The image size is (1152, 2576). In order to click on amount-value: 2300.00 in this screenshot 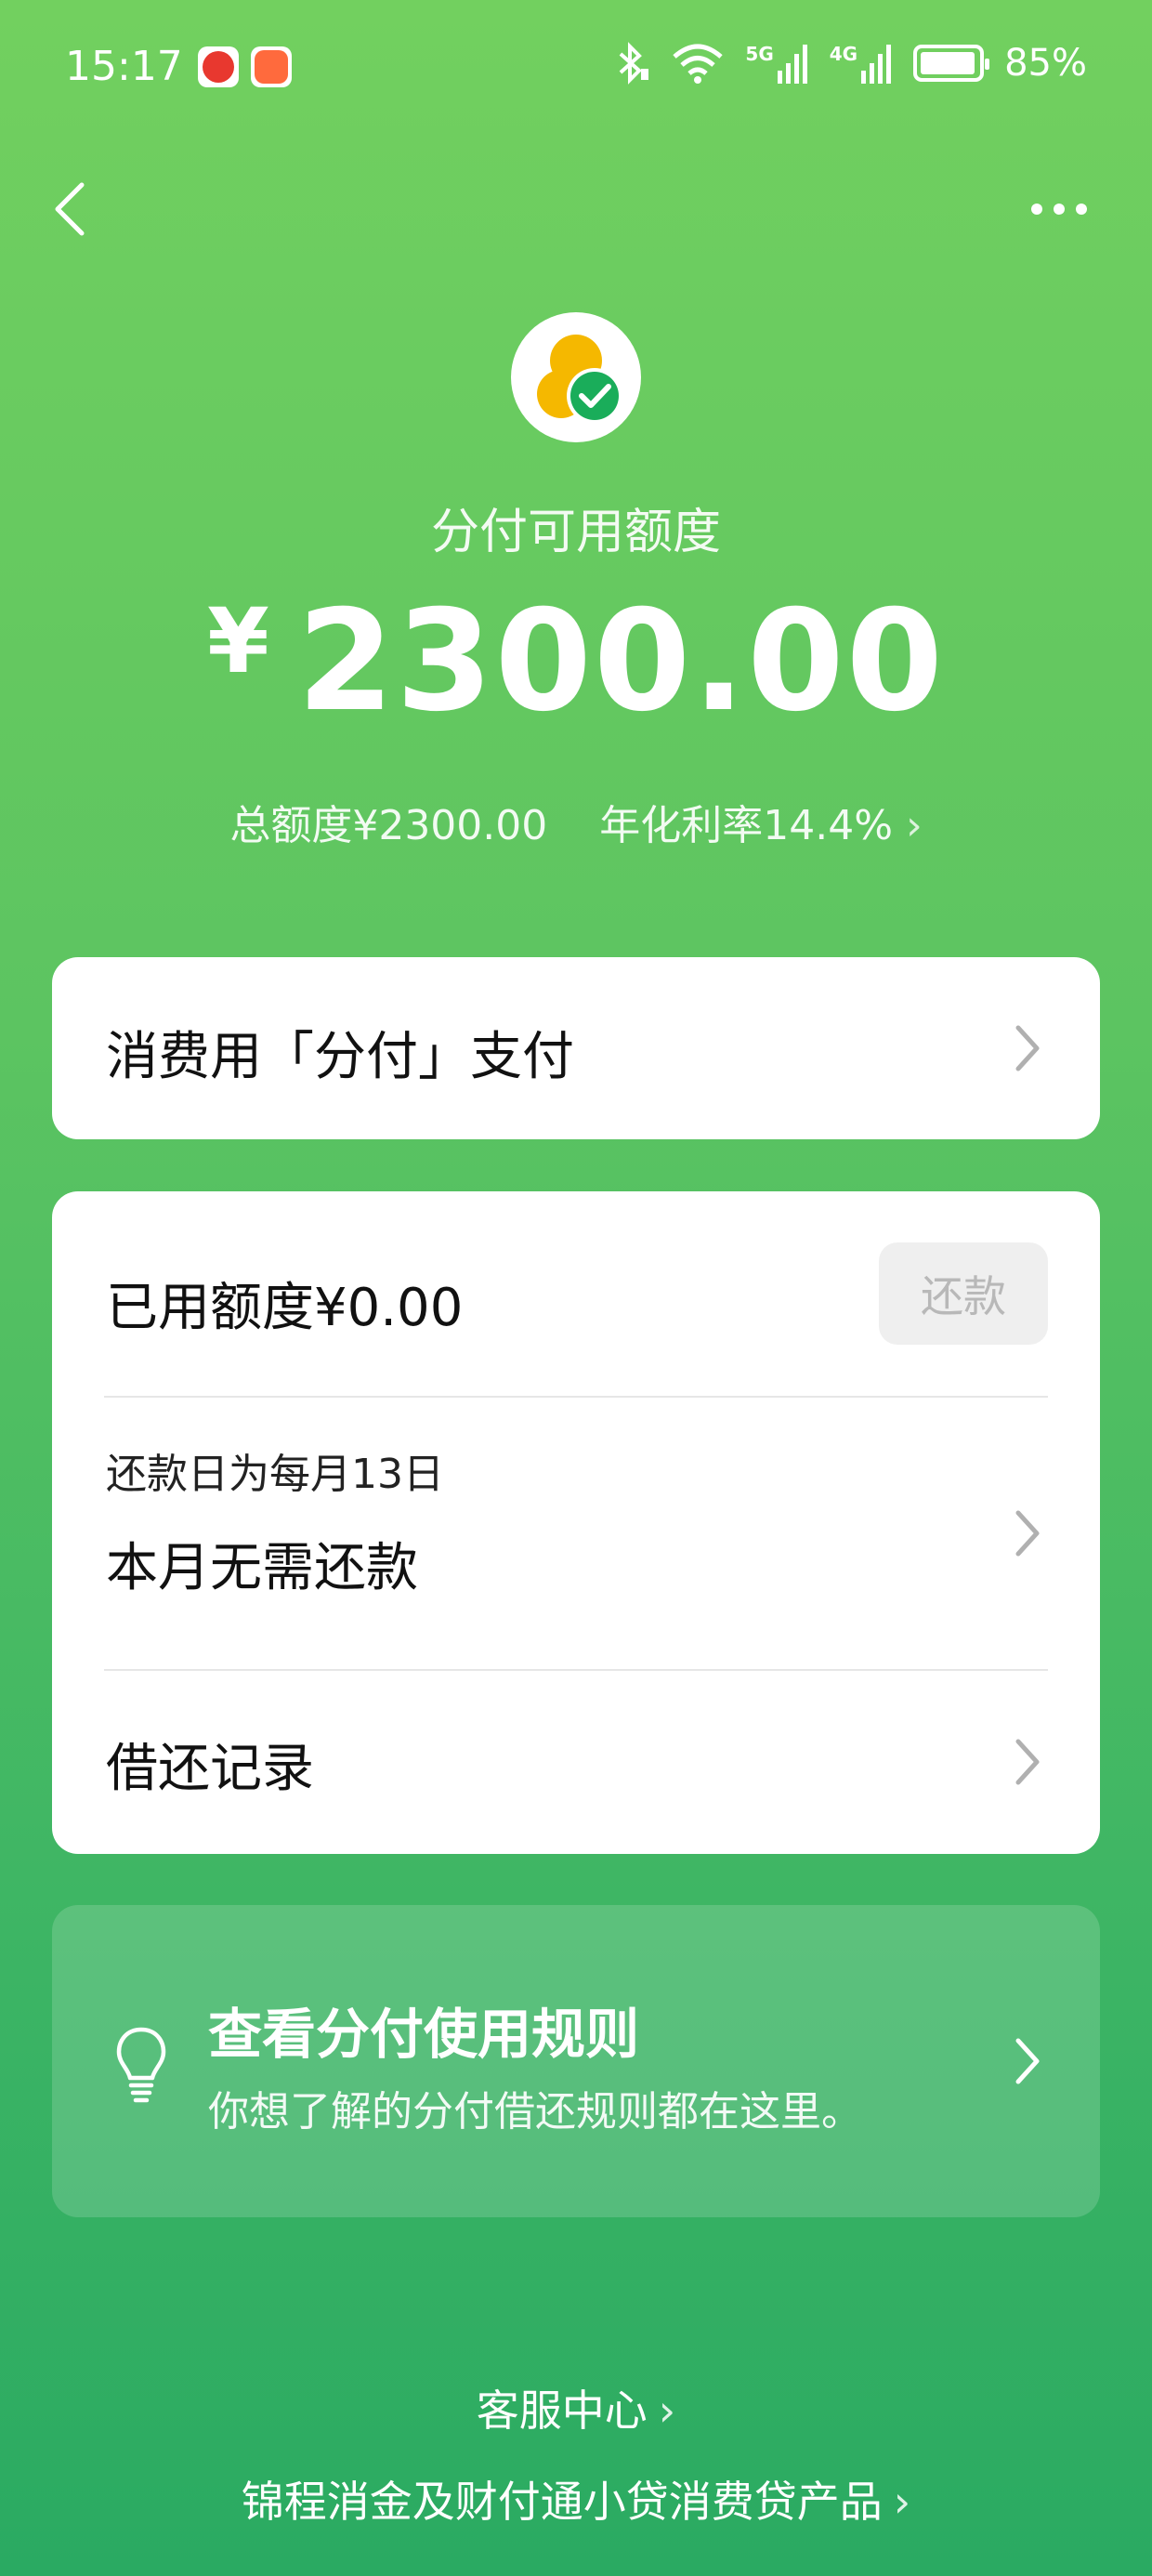, I will do `click(620, 662)`.